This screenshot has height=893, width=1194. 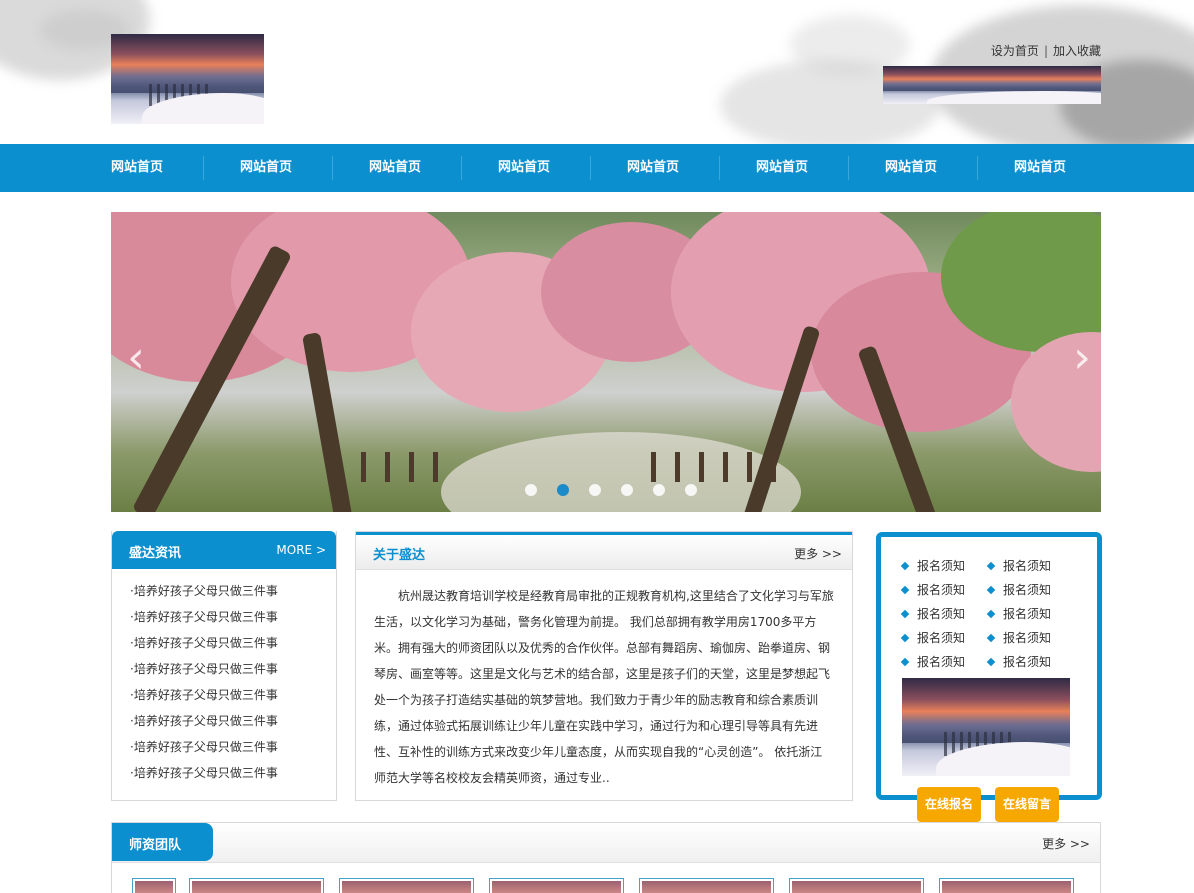 I want to click on top-links: 设为首页 | 加入收藏, so click(x=1046, y=50).